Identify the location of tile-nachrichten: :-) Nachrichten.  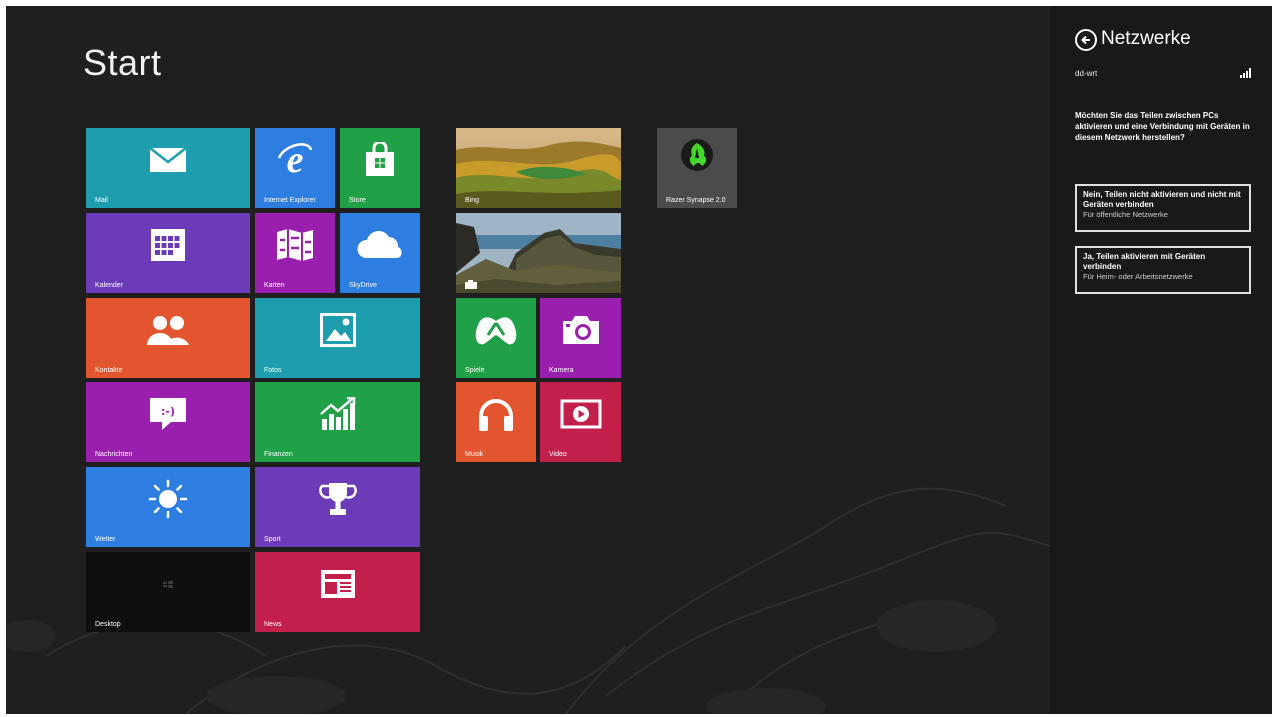
(168, 422).